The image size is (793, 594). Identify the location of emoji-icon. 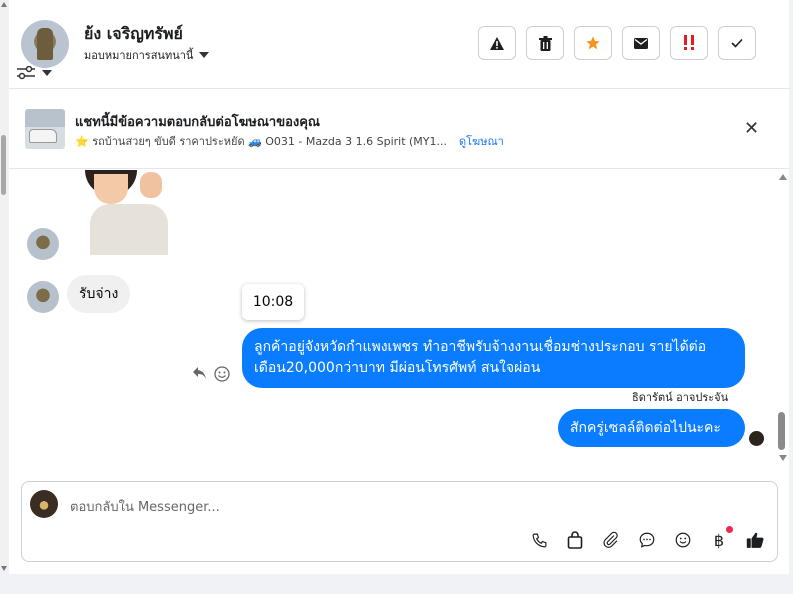
(683, 540).